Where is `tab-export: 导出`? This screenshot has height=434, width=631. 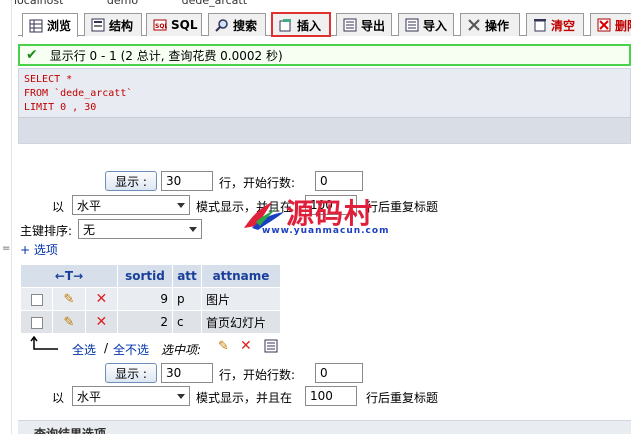 tab-export: 导出 is located at coordinates (364, 24).